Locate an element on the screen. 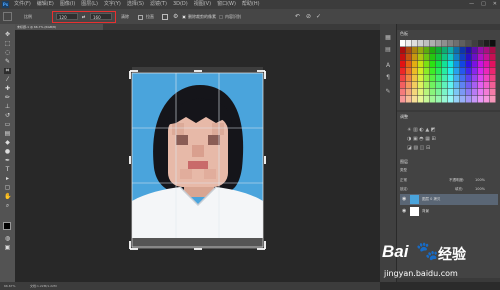 Image resolution: width=500 pixels, height=290 pixels. layer-row-background: ◉ 背景 is located at coordinates (449, 211).